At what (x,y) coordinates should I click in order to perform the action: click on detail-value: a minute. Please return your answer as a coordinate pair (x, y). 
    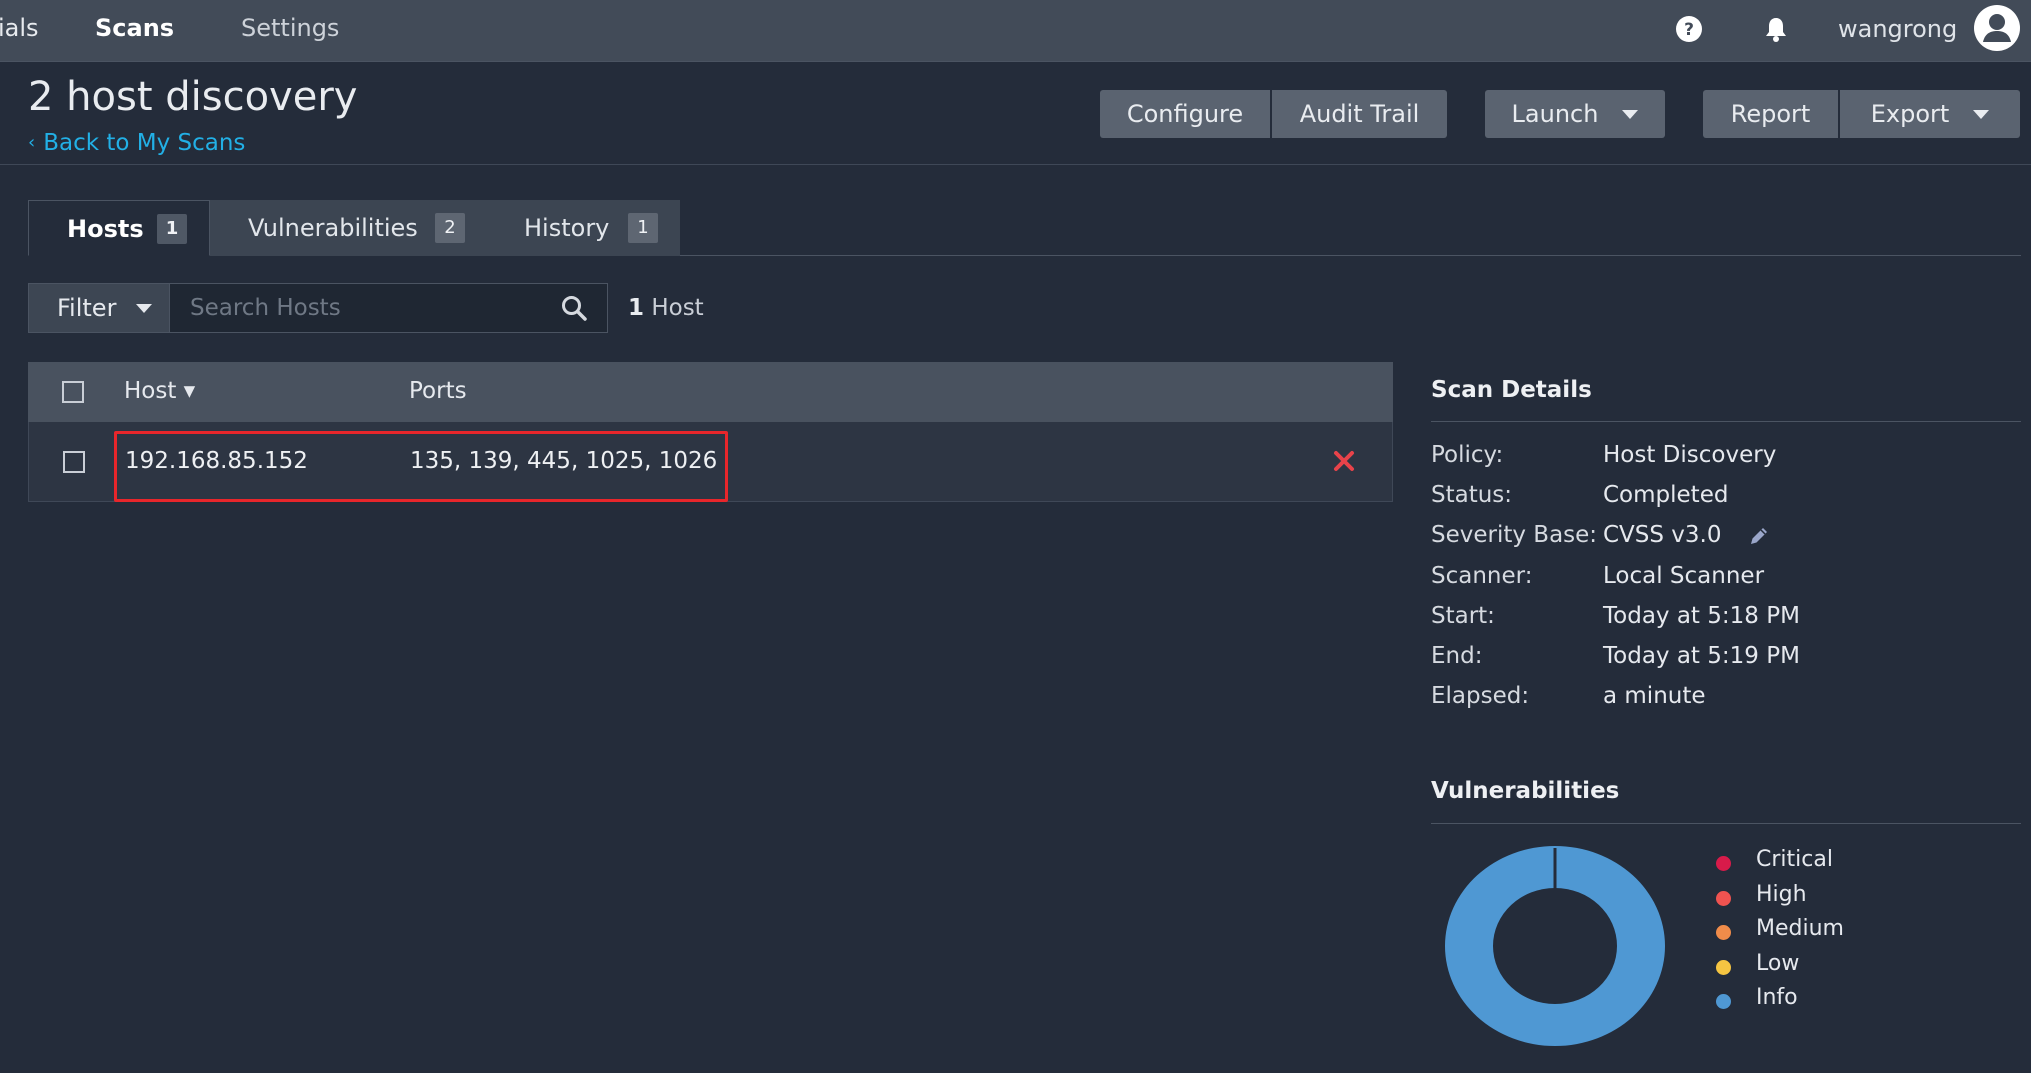
    Looking at the image, I should click on (1654, 696).